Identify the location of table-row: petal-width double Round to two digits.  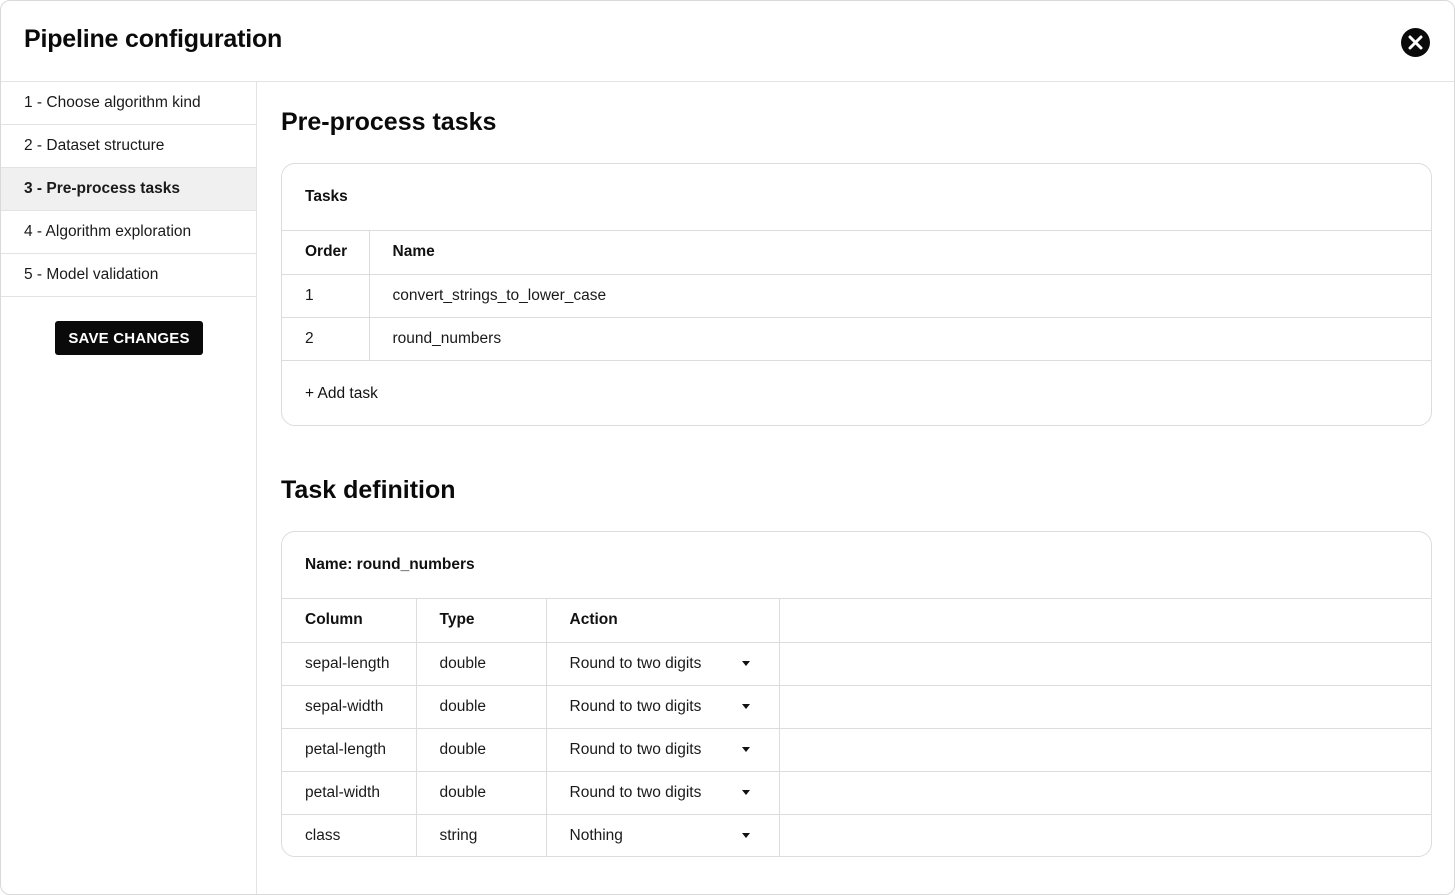
(856, 793).